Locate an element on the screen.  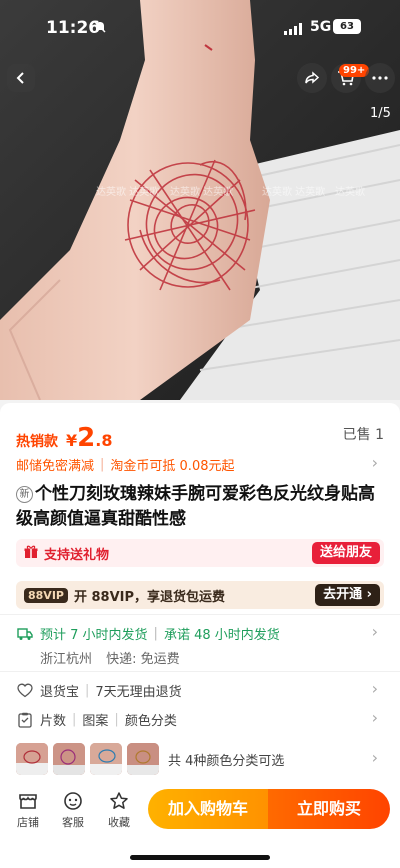
more-dots-icon is located at coordinates (380, 78).